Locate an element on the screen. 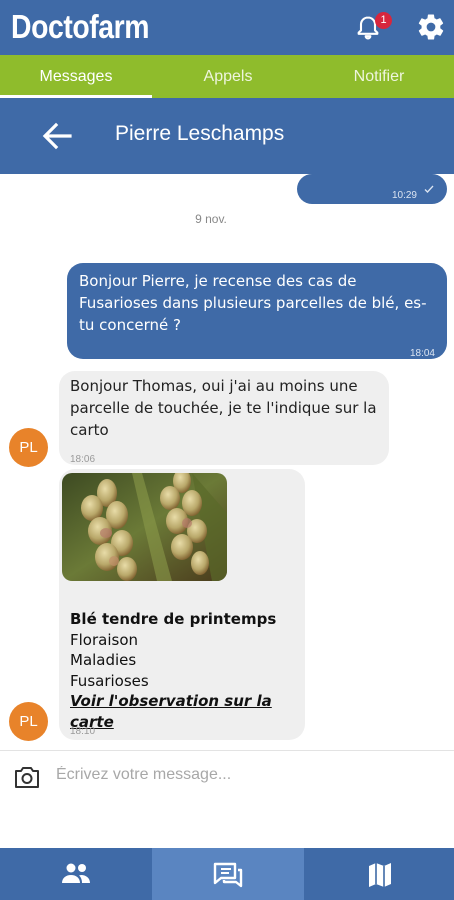 The height and width of the screenshot is (900, 454). check-icon is located at coordinates (429, 189).